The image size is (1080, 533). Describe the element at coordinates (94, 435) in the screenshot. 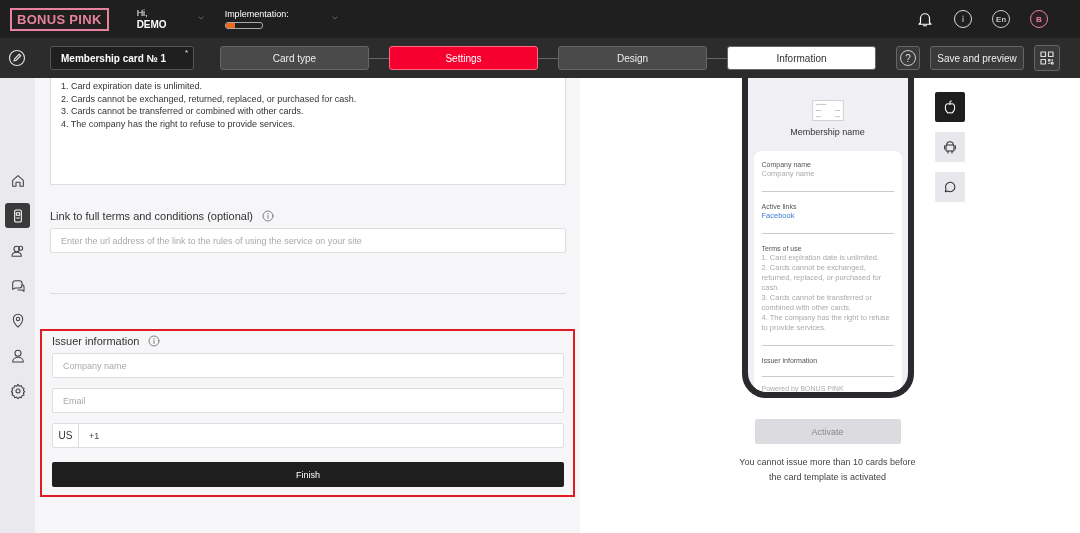

I see `phone-value: +1` at that location.